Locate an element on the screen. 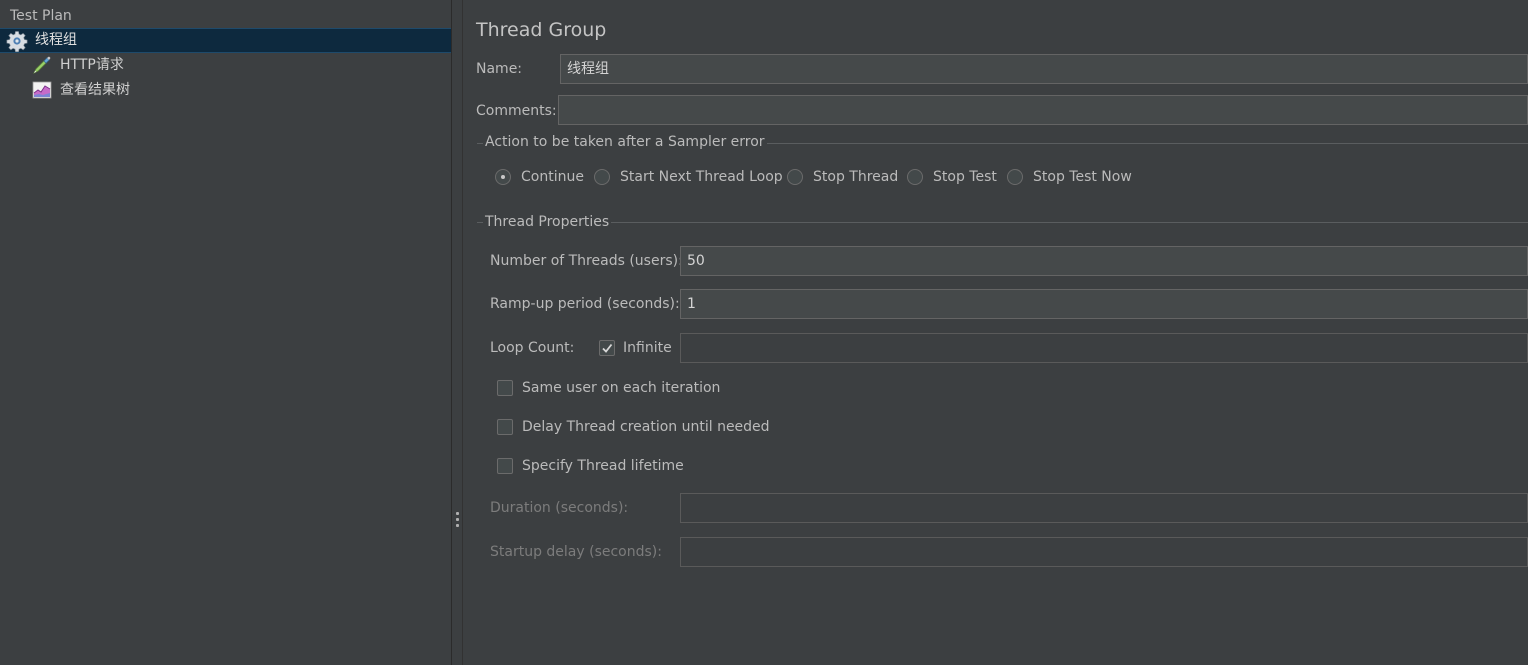 The height and width of the screenshot is (665, 1528). pipette-icon is located at coordinates (42, 65).